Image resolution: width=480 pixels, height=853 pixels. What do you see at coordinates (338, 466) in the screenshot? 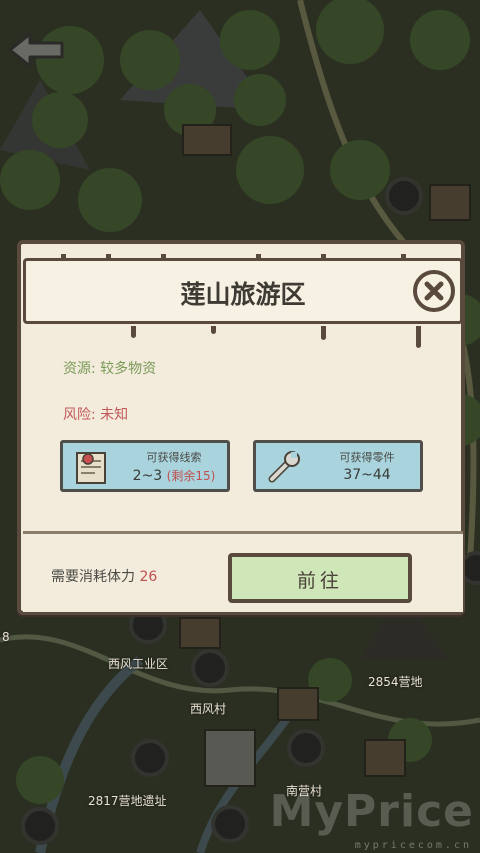
I see `parts-card: 可获得零件 37~44` at bounding box center [338, 466].